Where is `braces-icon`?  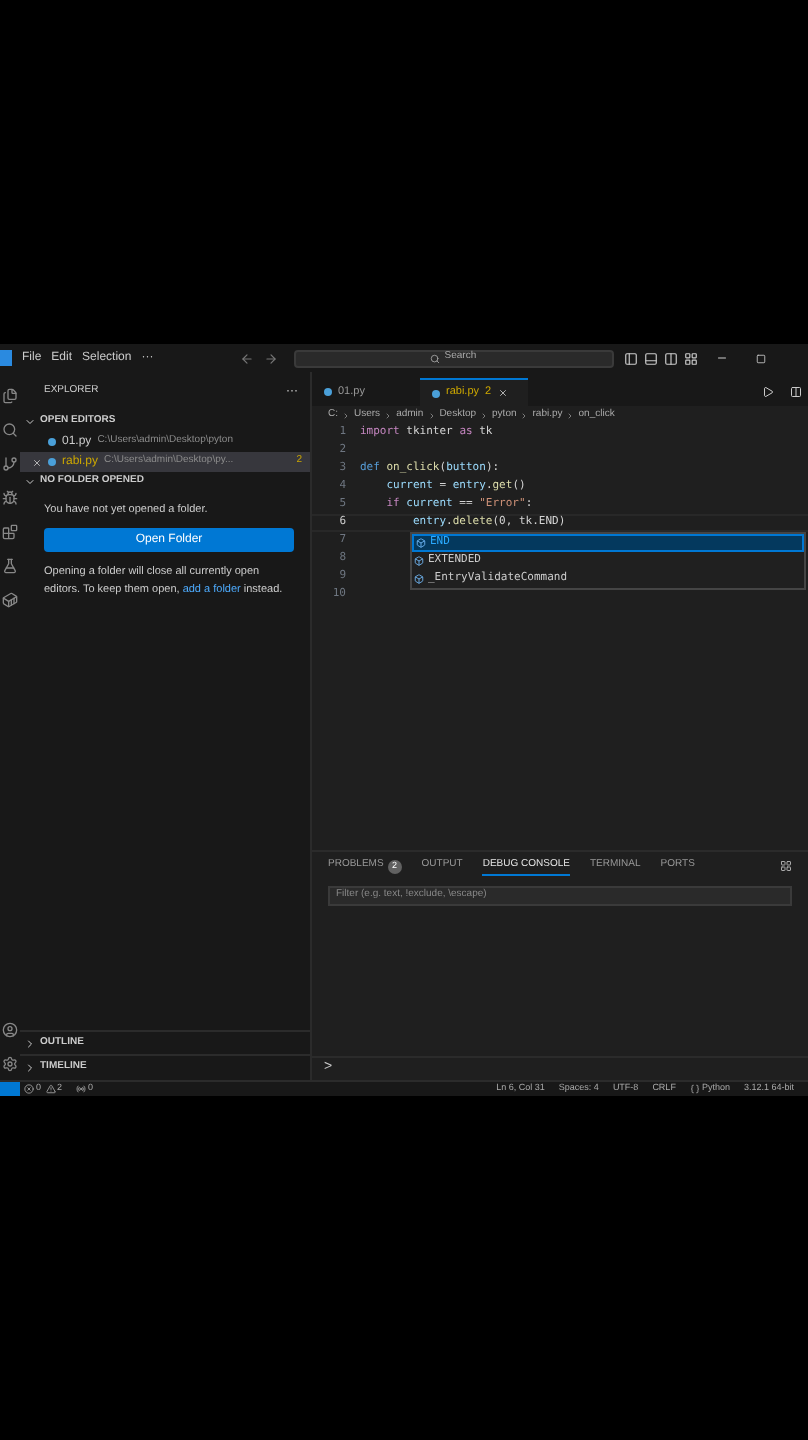 braces-icon is located at coordinates (694, 1089).